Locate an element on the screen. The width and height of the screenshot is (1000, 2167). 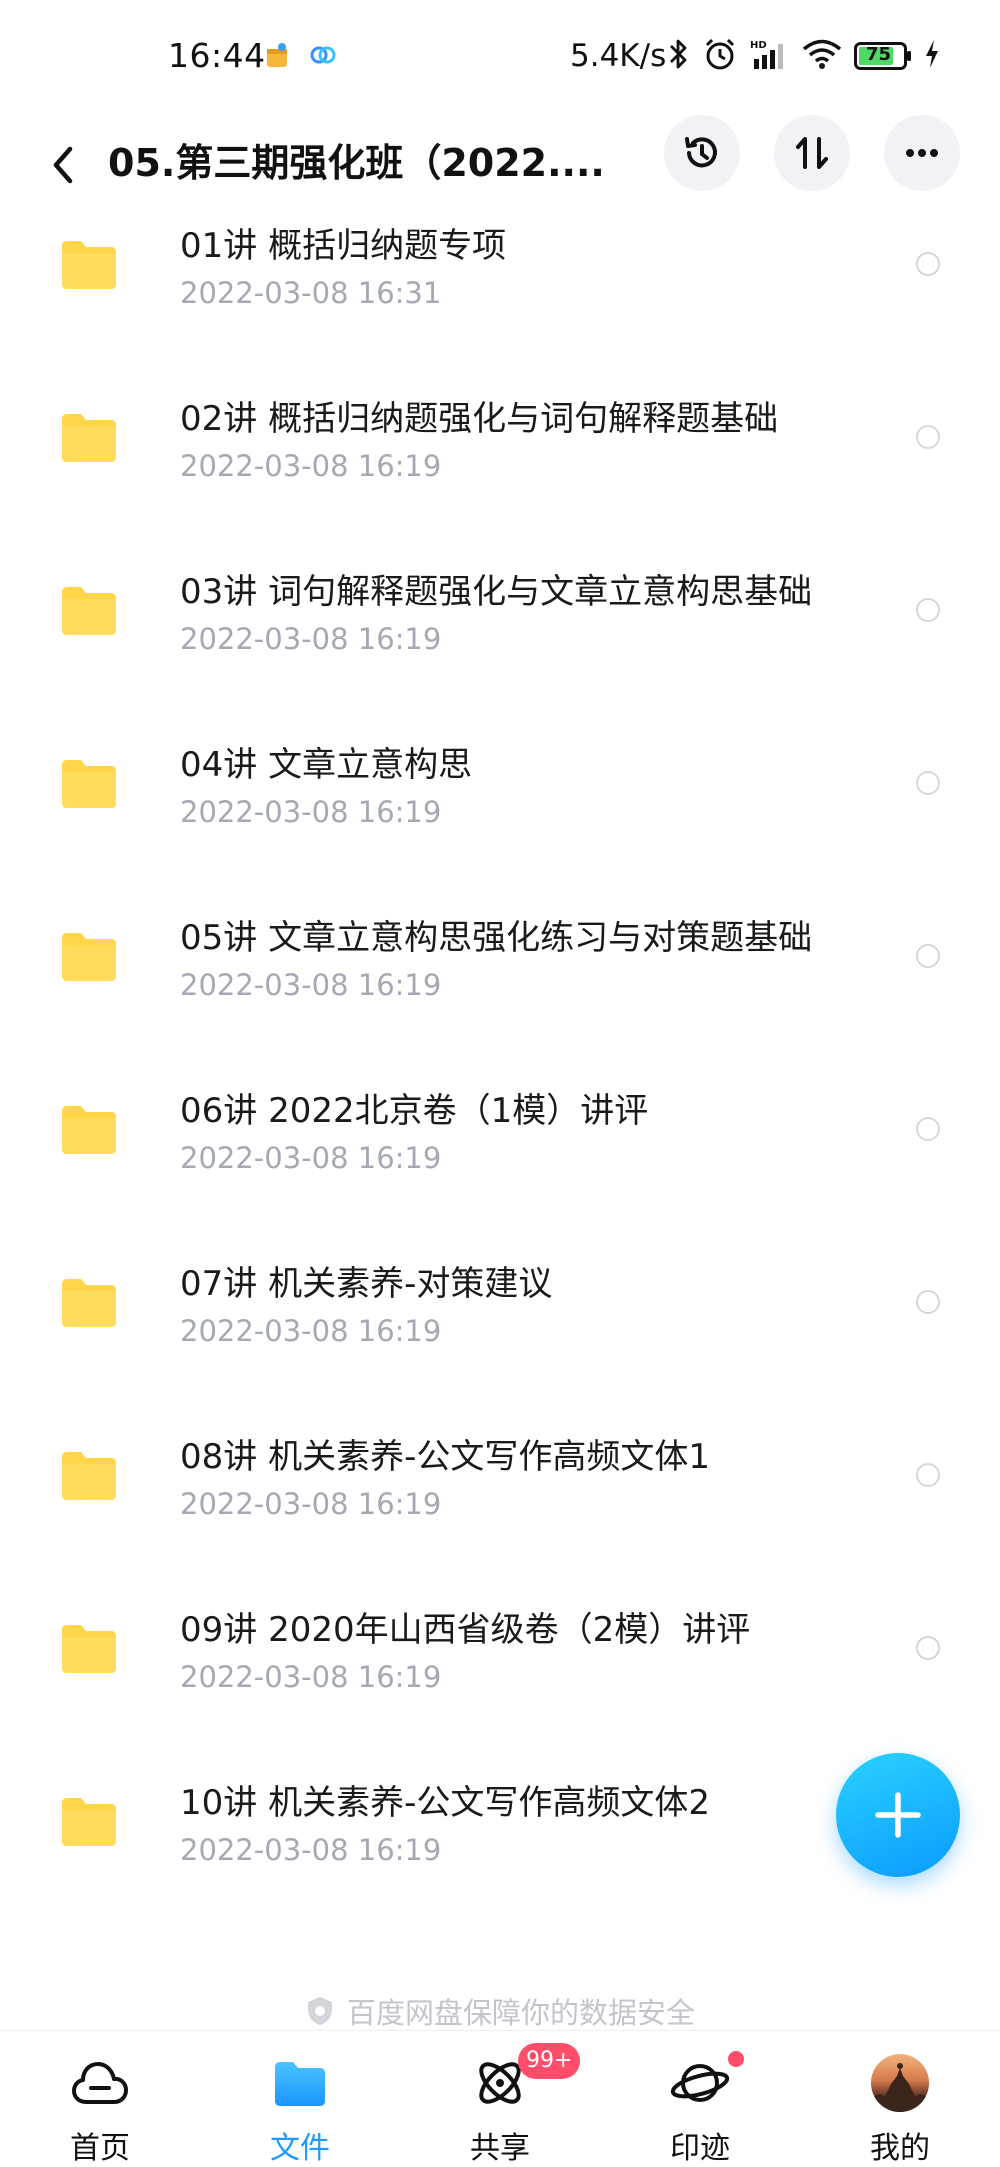
add-button is located at coordinates (898, 1815).